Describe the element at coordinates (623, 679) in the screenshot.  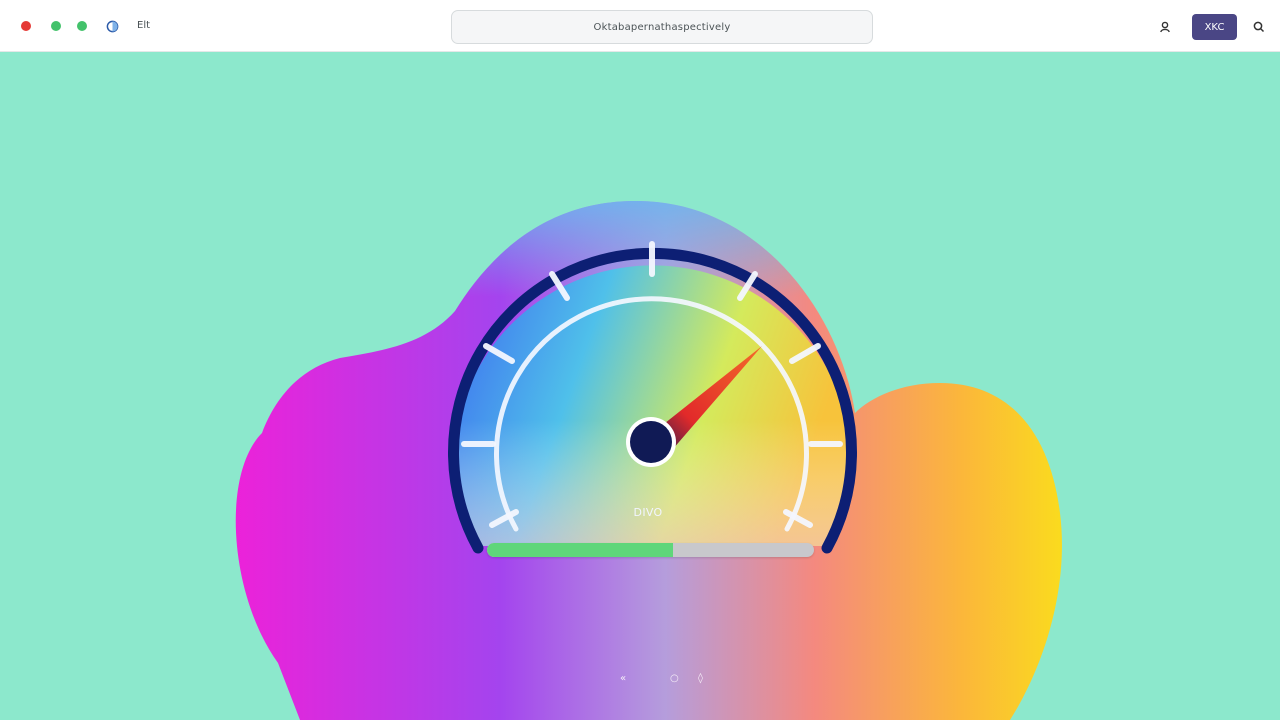
I see `previous-button: «` at that location.